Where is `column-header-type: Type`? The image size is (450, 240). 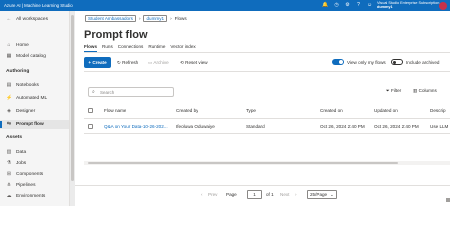 column-header-type: Type is located at coordinates (251, 110).